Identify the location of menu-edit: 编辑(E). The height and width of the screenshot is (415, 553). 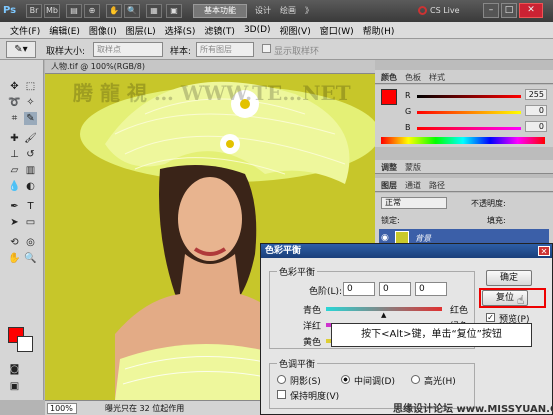
(64, 30).